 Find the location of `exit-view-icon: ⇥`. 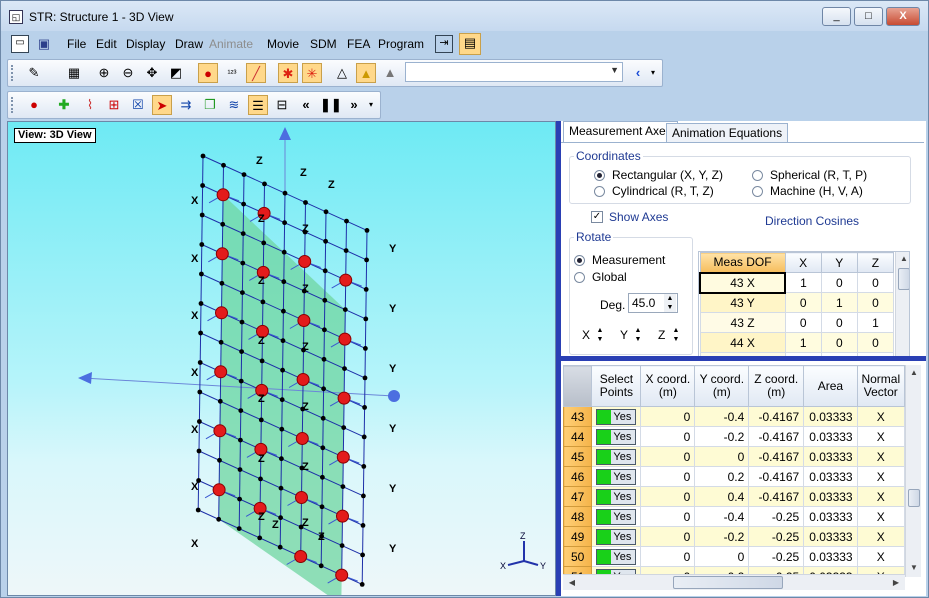

exit-view-icon: ⇥ is located at coordinates (444, 44).